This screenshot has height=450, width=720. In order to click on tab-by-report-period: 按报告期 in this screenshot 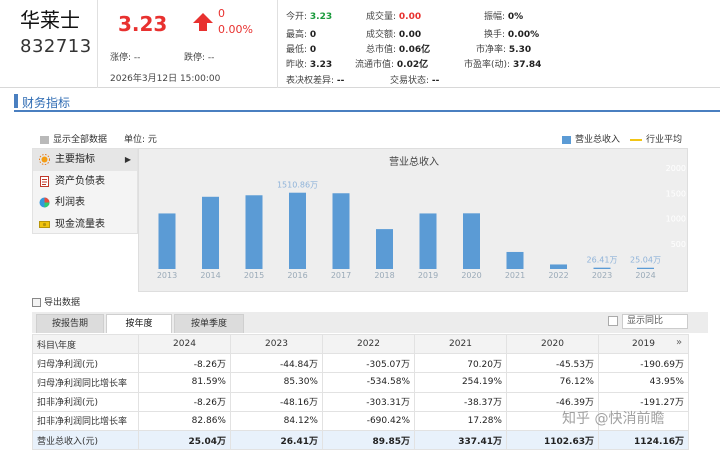, I will do `click(70, 323)`.